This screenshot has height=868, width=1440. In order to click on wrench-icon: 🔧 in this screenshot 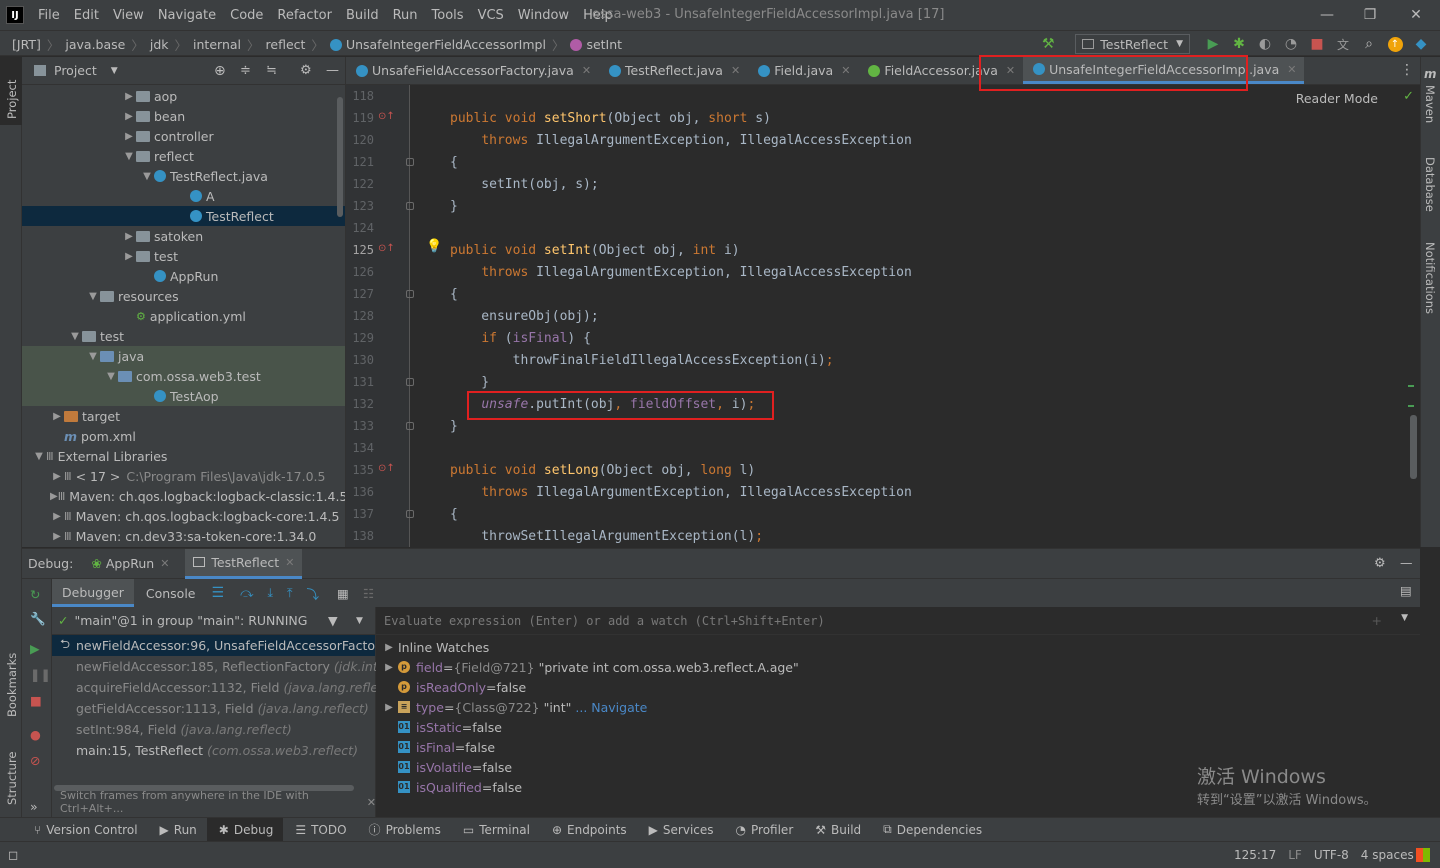, I will do `click(38, 619)`.